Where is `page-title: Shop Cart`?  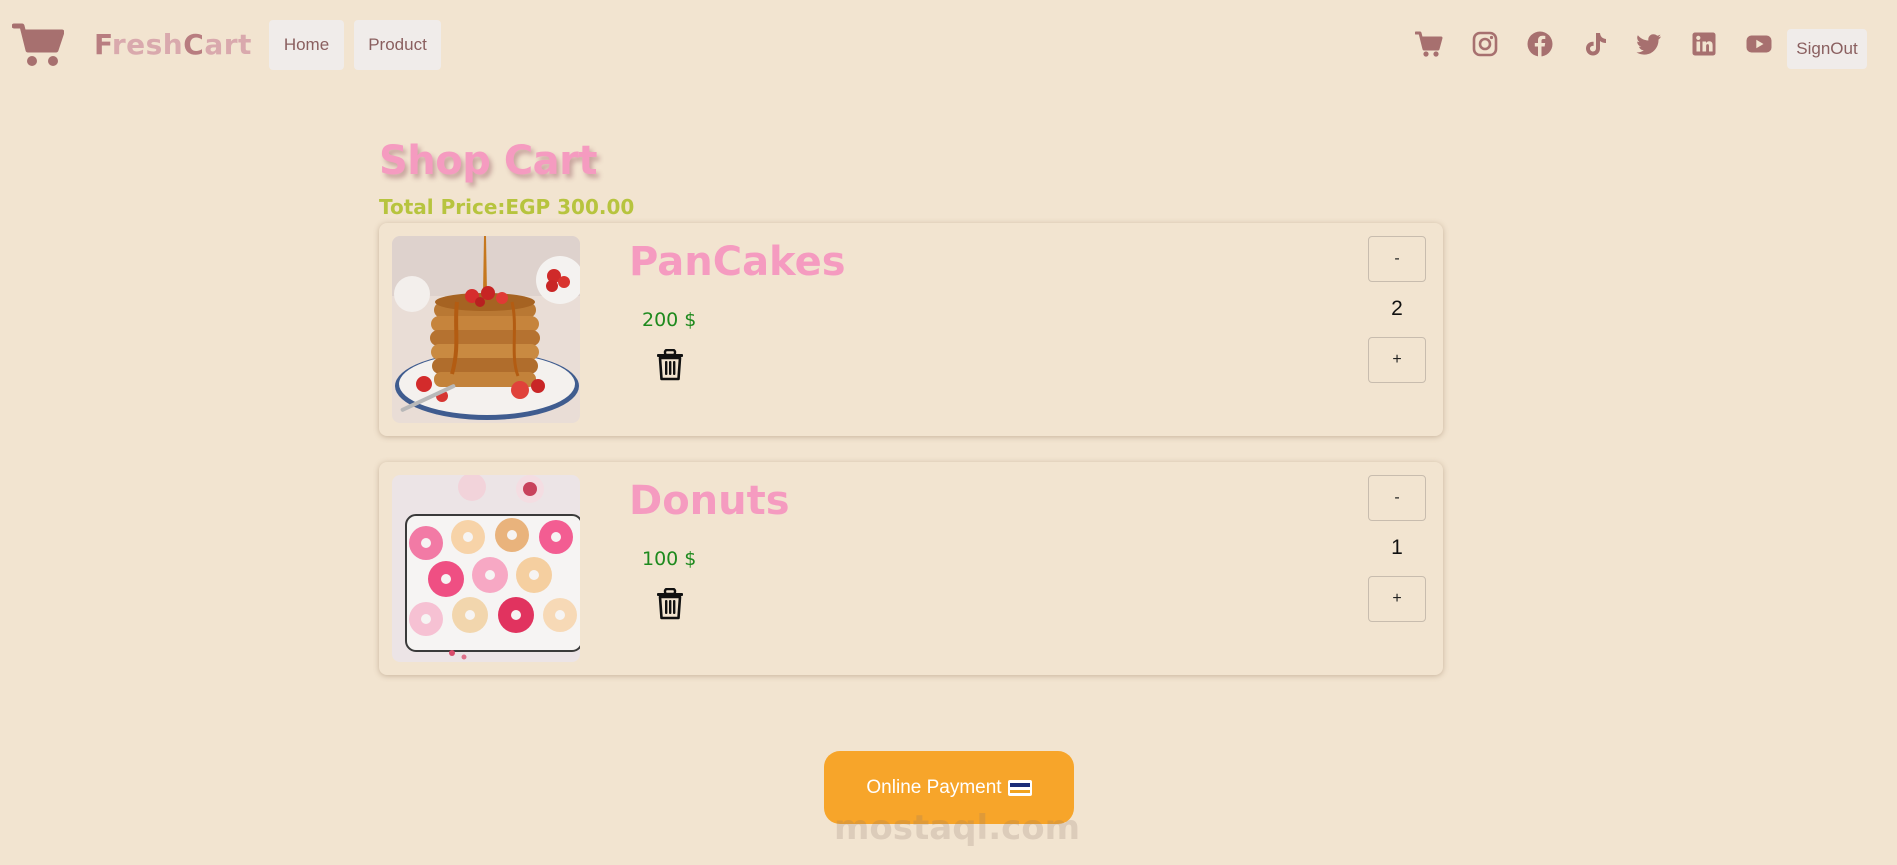
page-title: Shop Cart is located at coordinates (488, 161).